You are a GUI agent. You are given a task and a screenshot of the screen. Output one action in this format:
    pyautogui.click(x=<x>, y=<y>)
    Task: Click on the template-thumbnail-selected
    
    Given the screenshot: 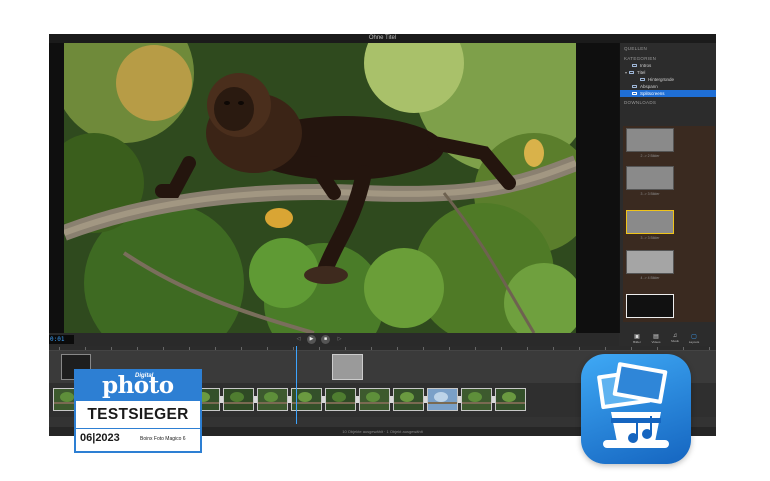 What is the action you would take?
    pyautogui.click(x=650, y=222)
    